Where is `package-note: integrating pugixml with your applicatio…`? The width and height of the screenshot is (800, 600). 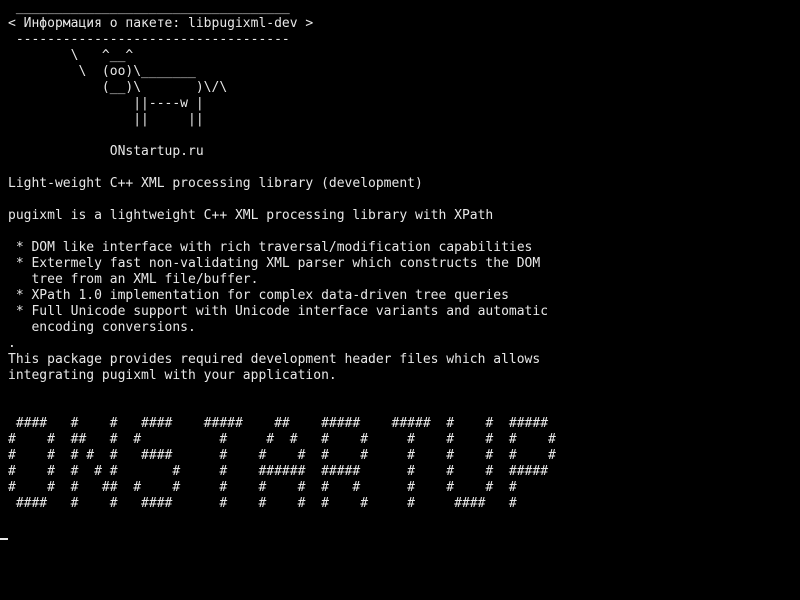 package-note: integrating pugixml with your applicatio… is located at coordinates (172, 375).